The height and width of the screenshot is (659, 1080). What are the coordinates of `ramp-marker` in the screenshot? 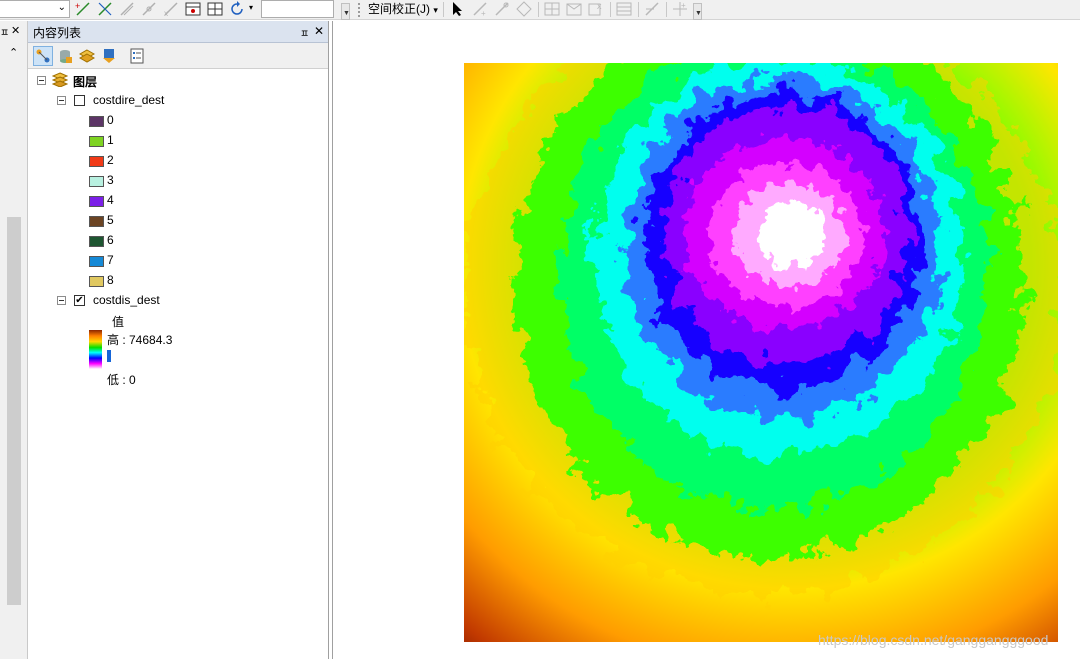 It's located at (109, 356).